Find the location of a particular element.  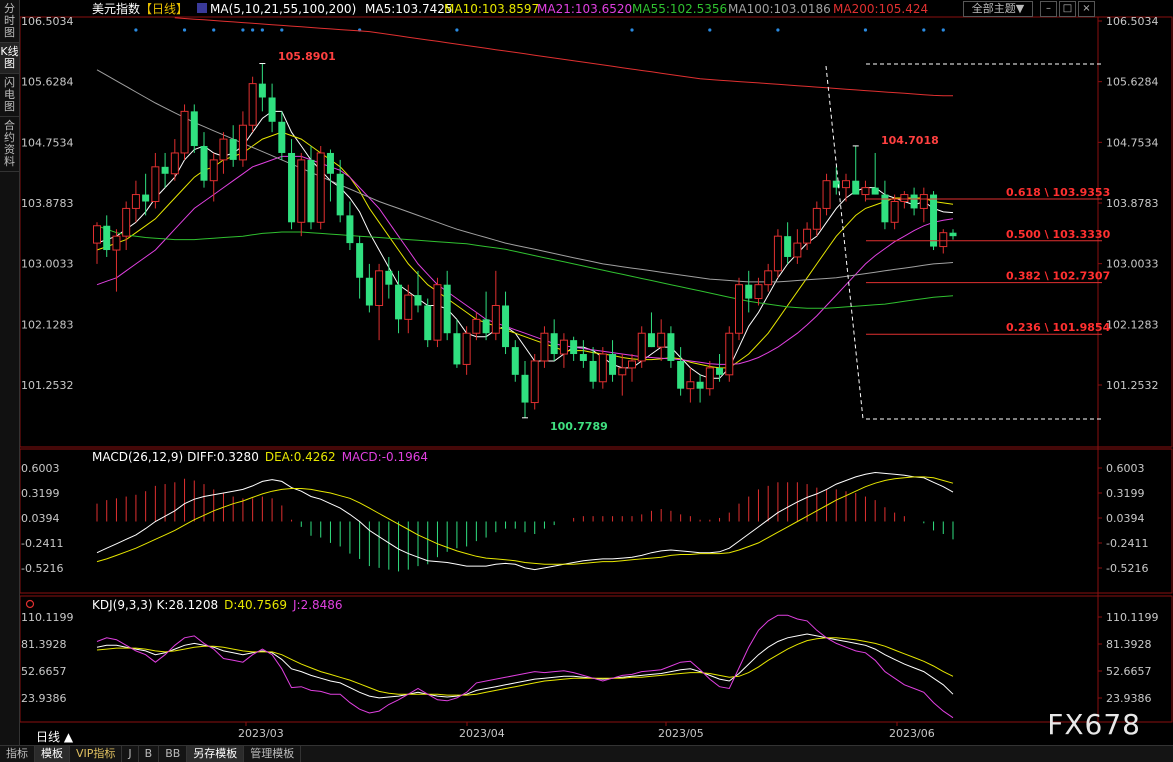

sidebar-tab-contract: 合约资料 is located at coordinates (9, 144).